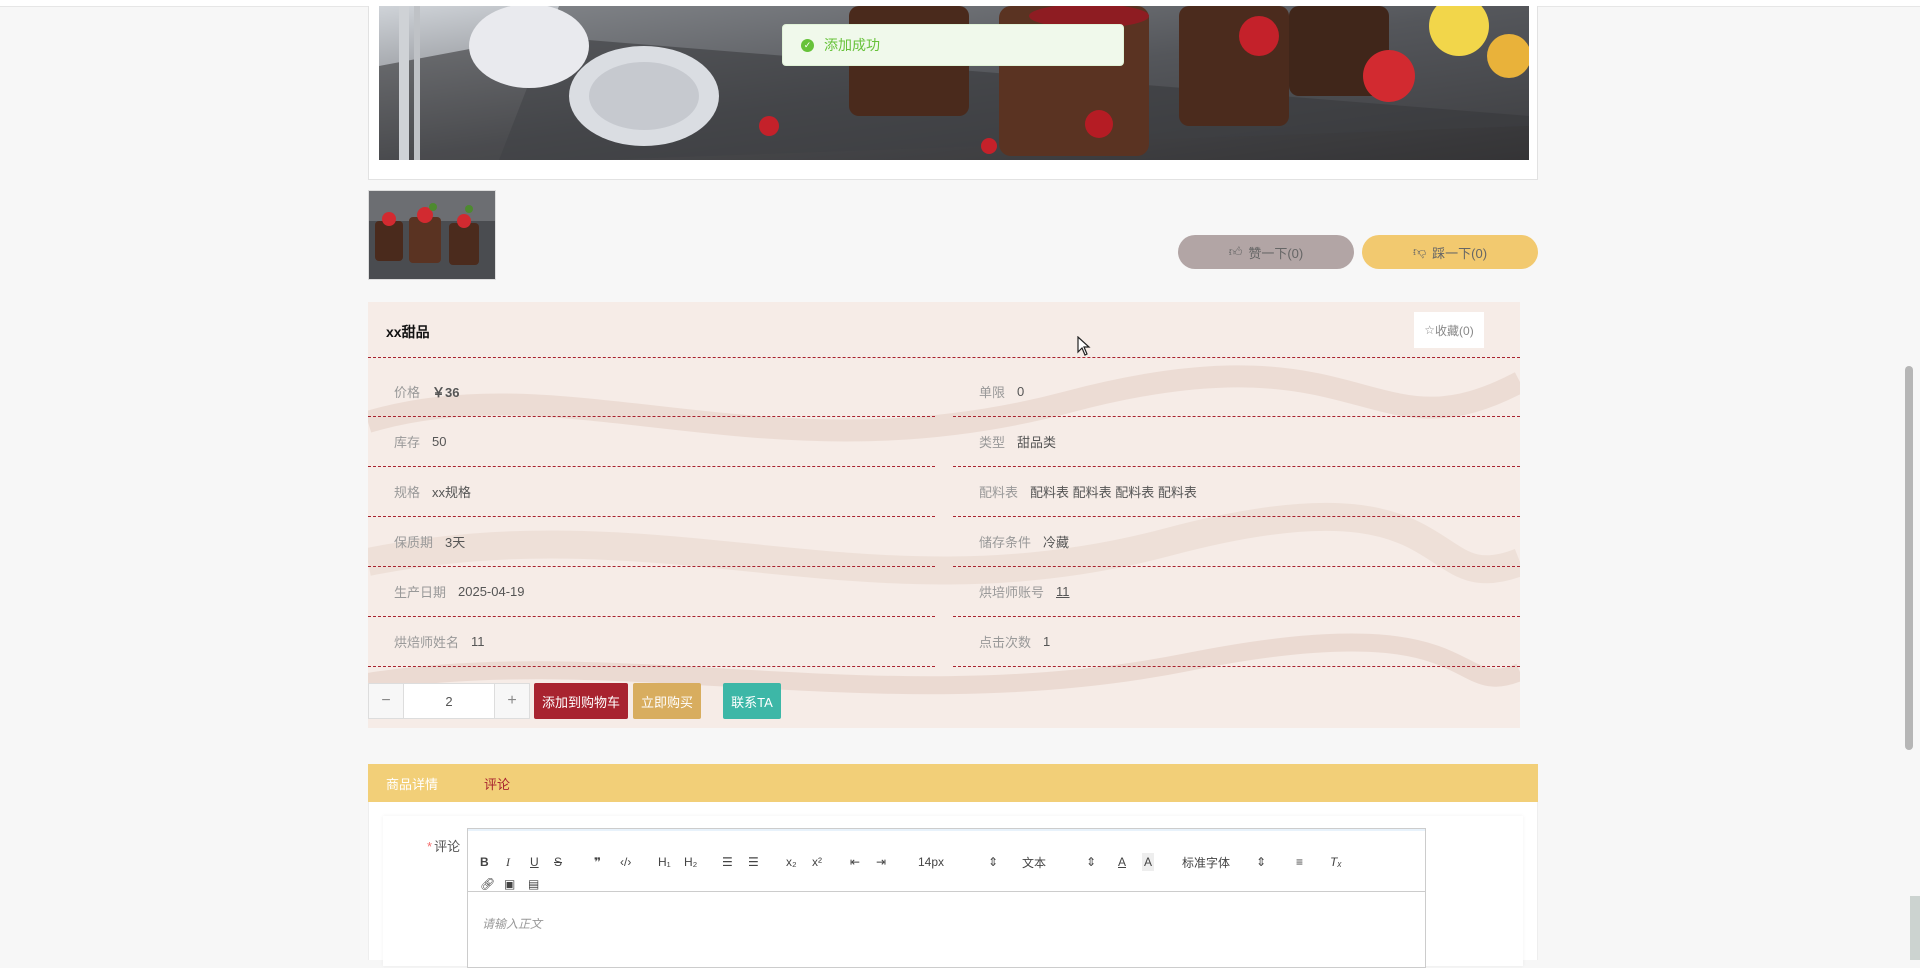  Describe the element at coordinates (727, 862) in the screenshot. I see `ordered-list-icon: ☰` at that location.